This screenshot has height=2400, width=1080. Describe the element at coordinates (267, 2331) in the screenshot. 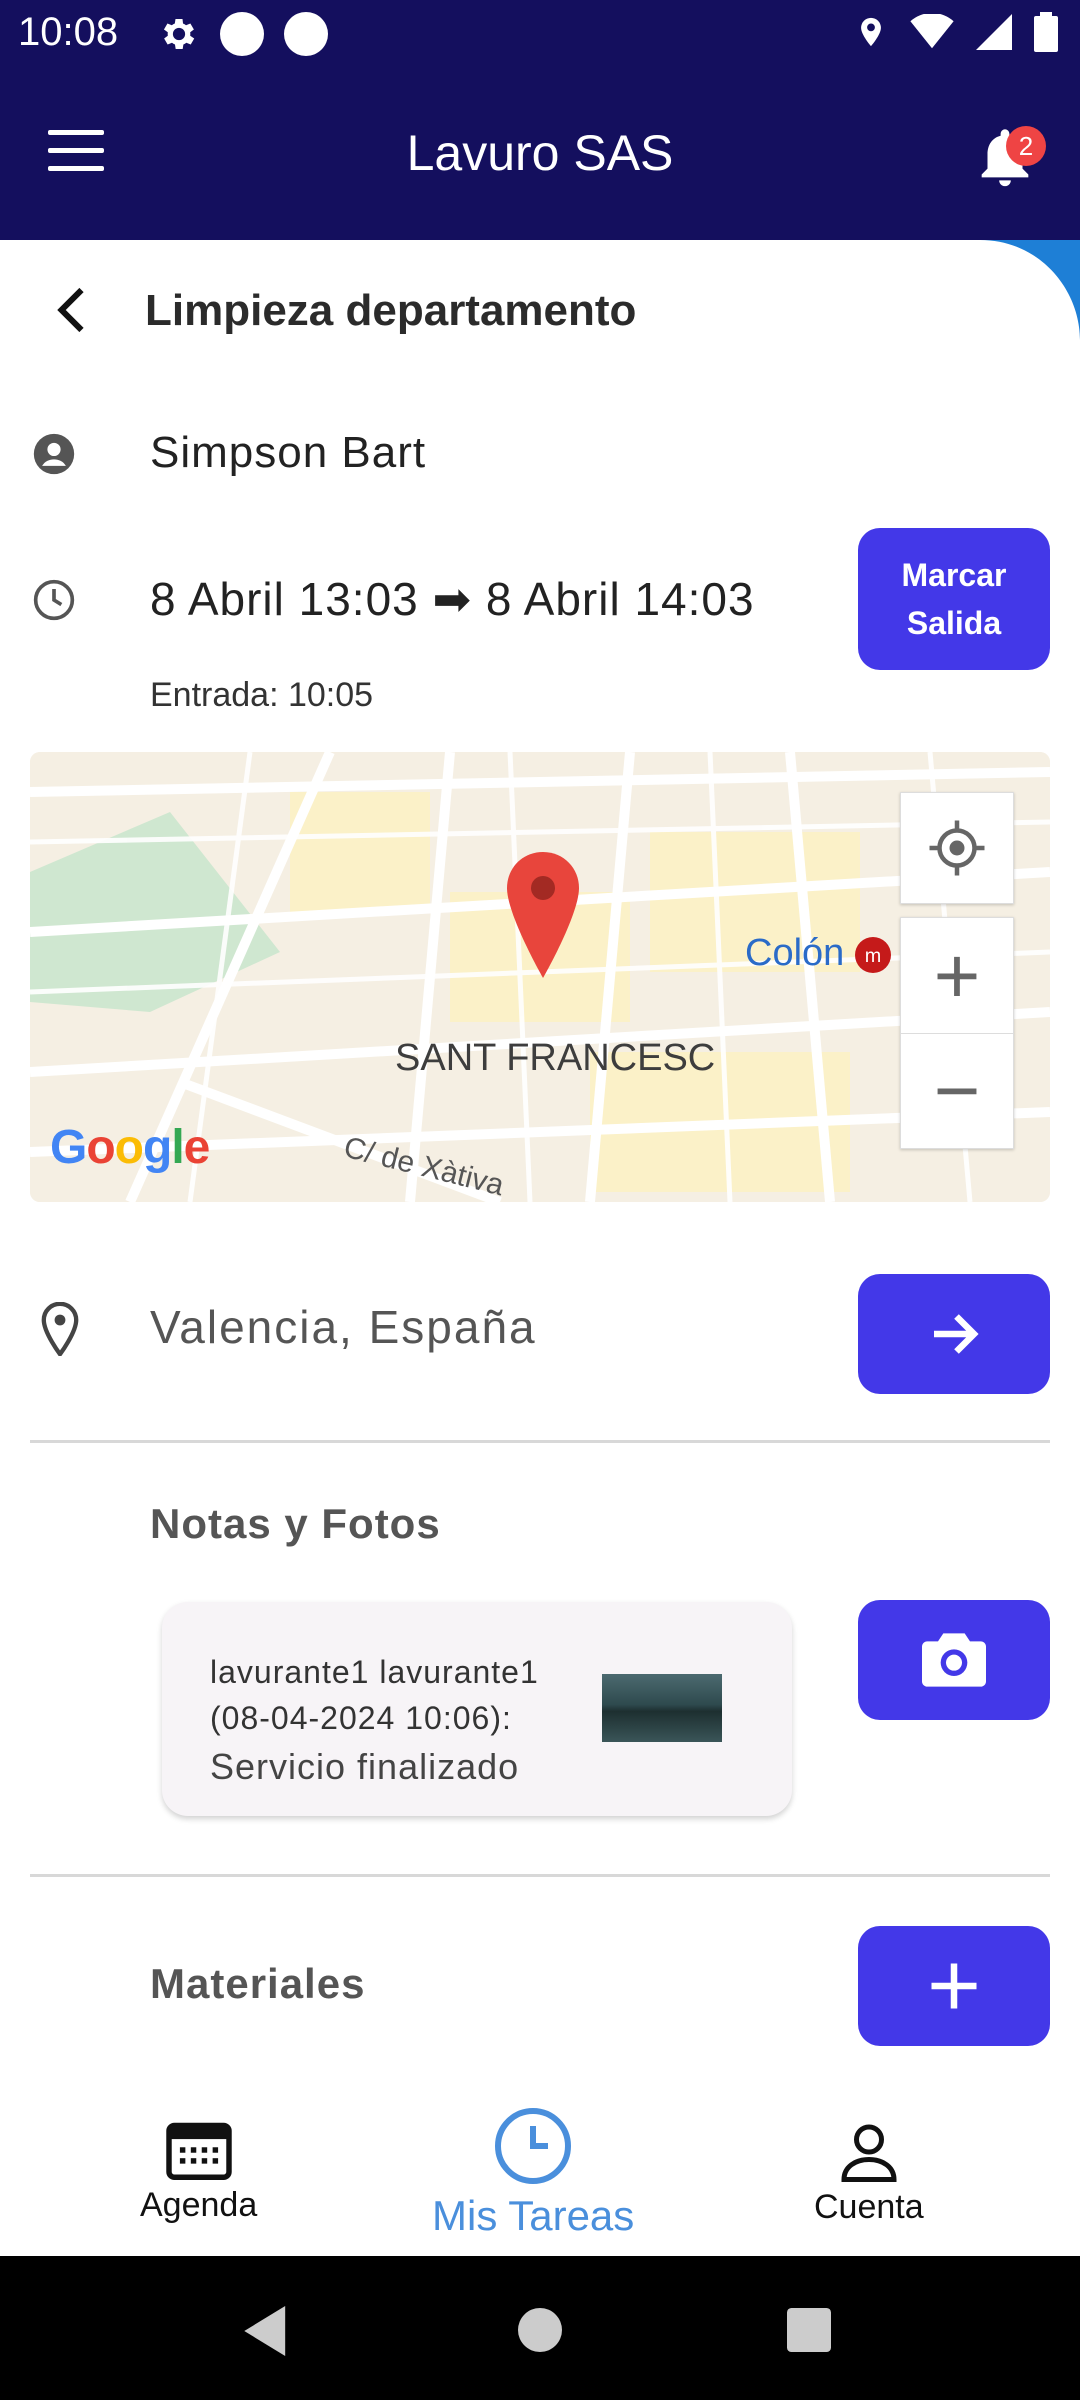

I see `back-triangle-icon` at that location.